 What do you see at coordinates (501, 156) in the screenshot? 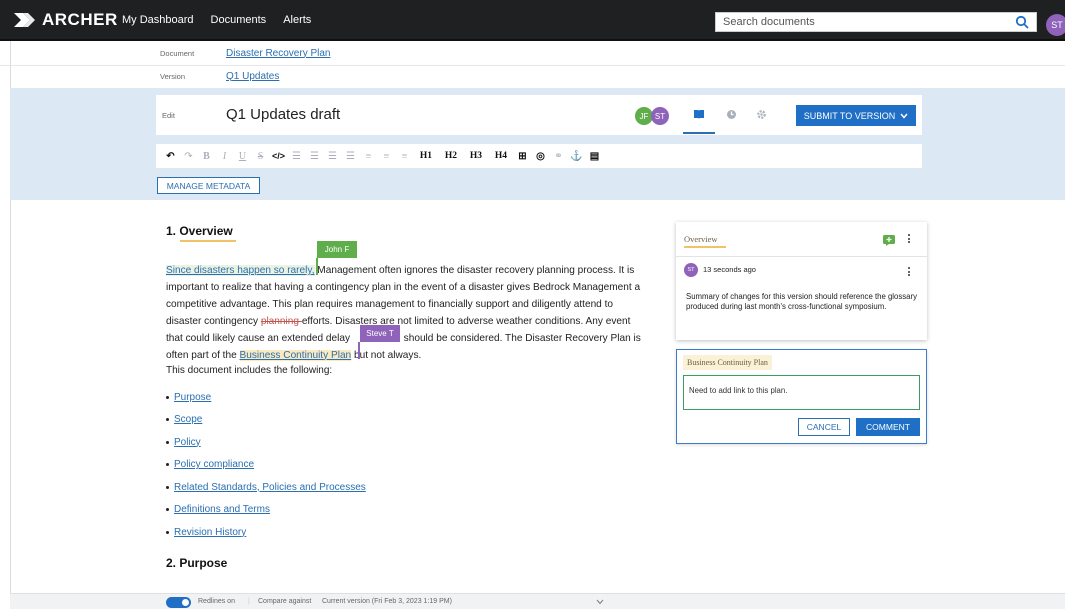
I see `heading-4-button: H4` at bounding box center [501, 156].